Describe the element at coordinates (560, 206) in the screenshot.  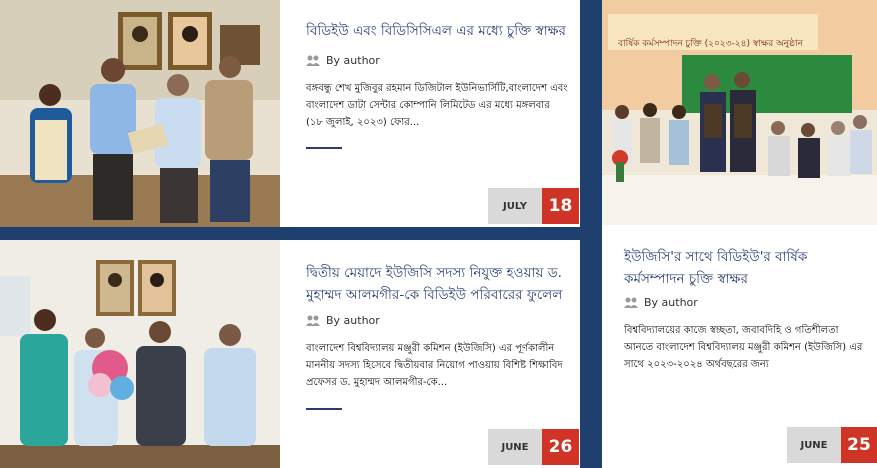
I see `date-day-badge: 18` at that location.